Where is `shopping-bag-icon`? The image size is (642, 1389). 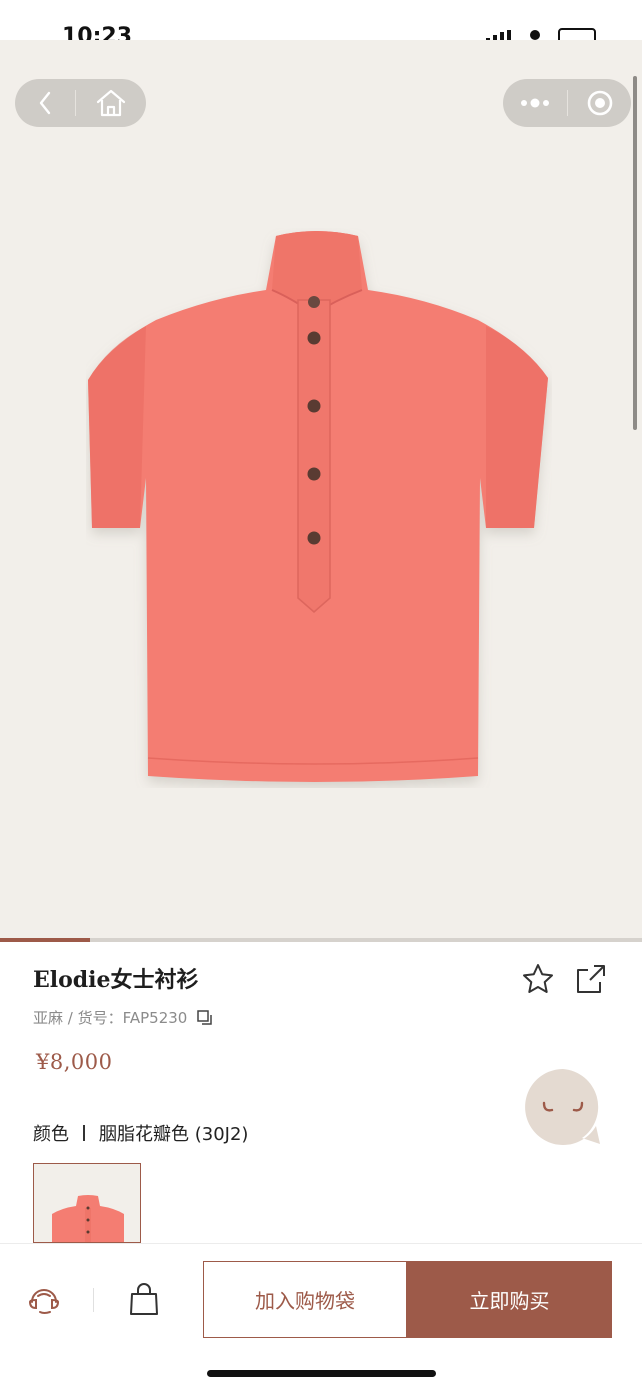
shopping-bag-icon is located at coordinates (144, 1299).